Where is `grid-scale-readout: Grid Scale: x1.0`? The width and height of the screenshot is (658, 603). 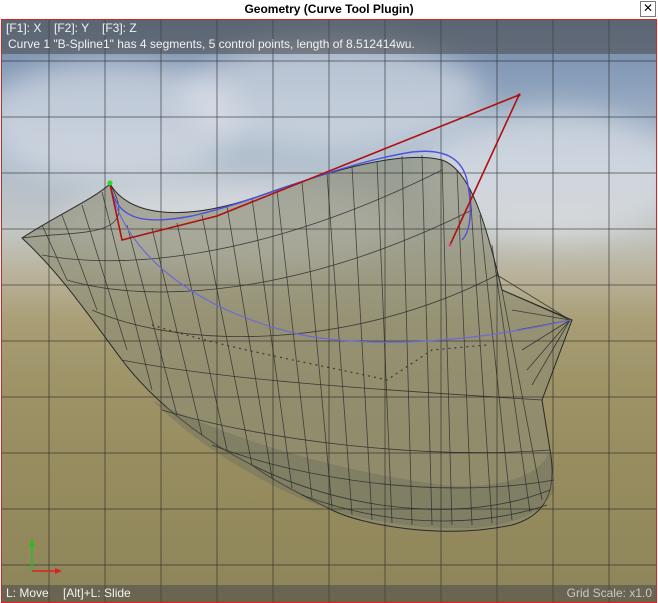
grid-scale-readout: Grid Scale: x1.0 is located at coordinates (609, 593).